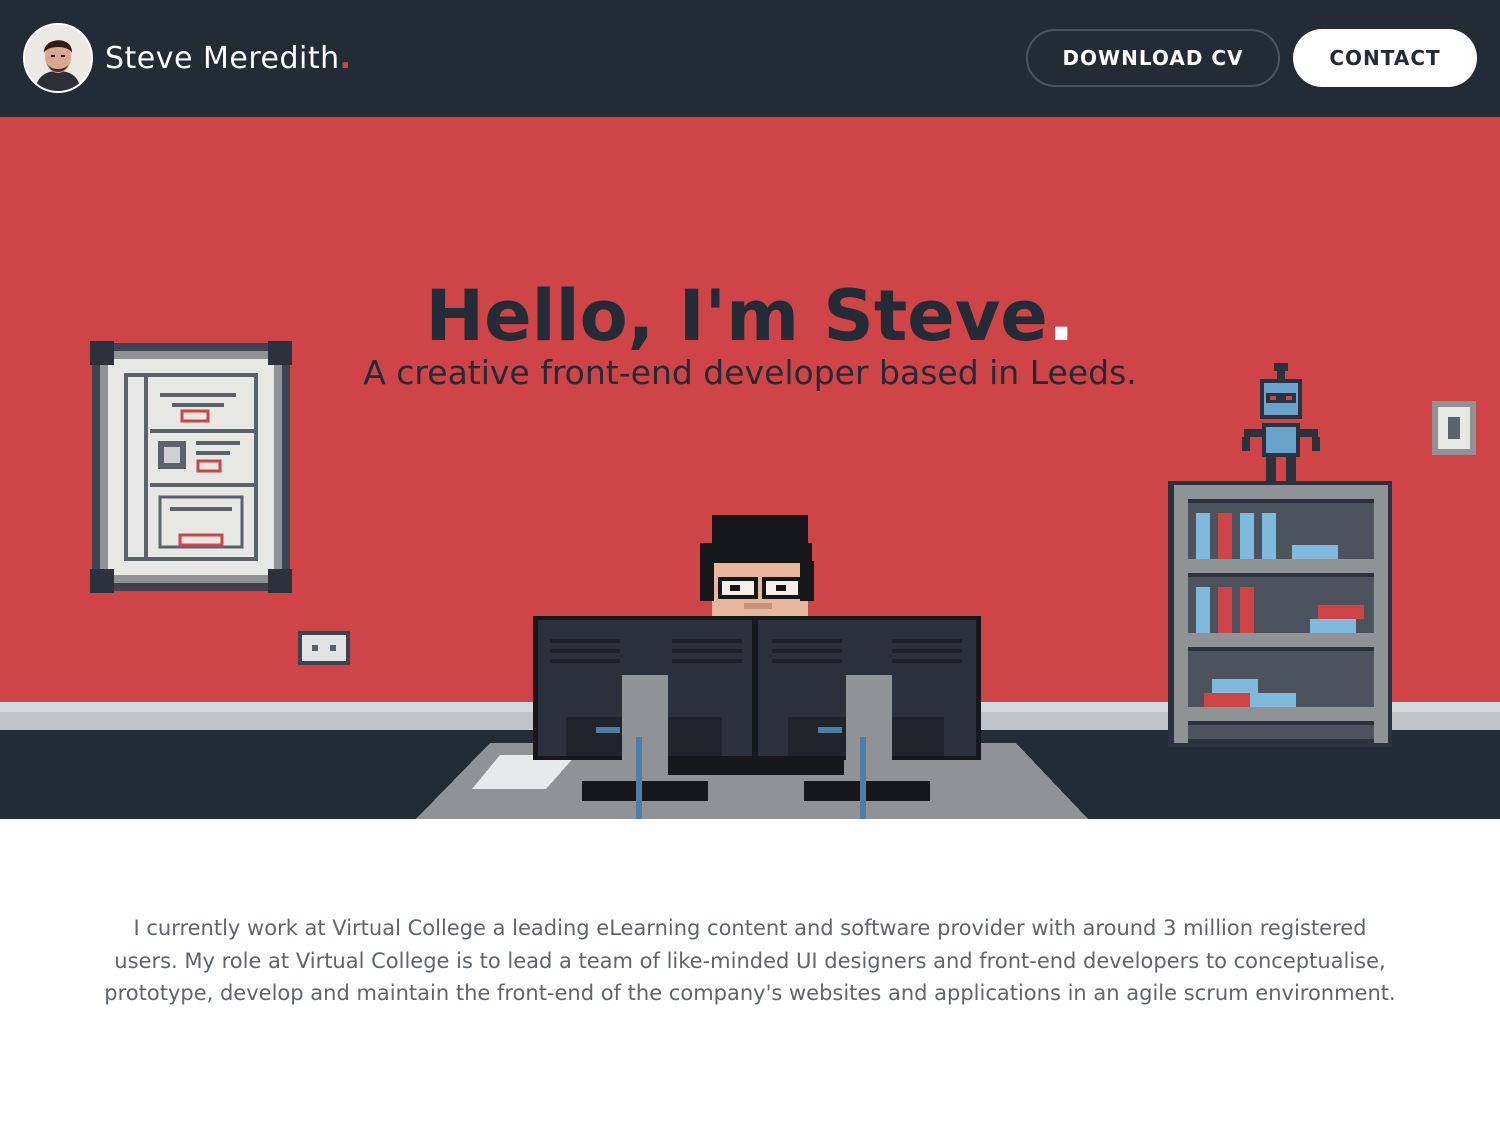  Describe the element at coordinates (1280, 614) in the screenshot. I see `bookshelf` at that location.